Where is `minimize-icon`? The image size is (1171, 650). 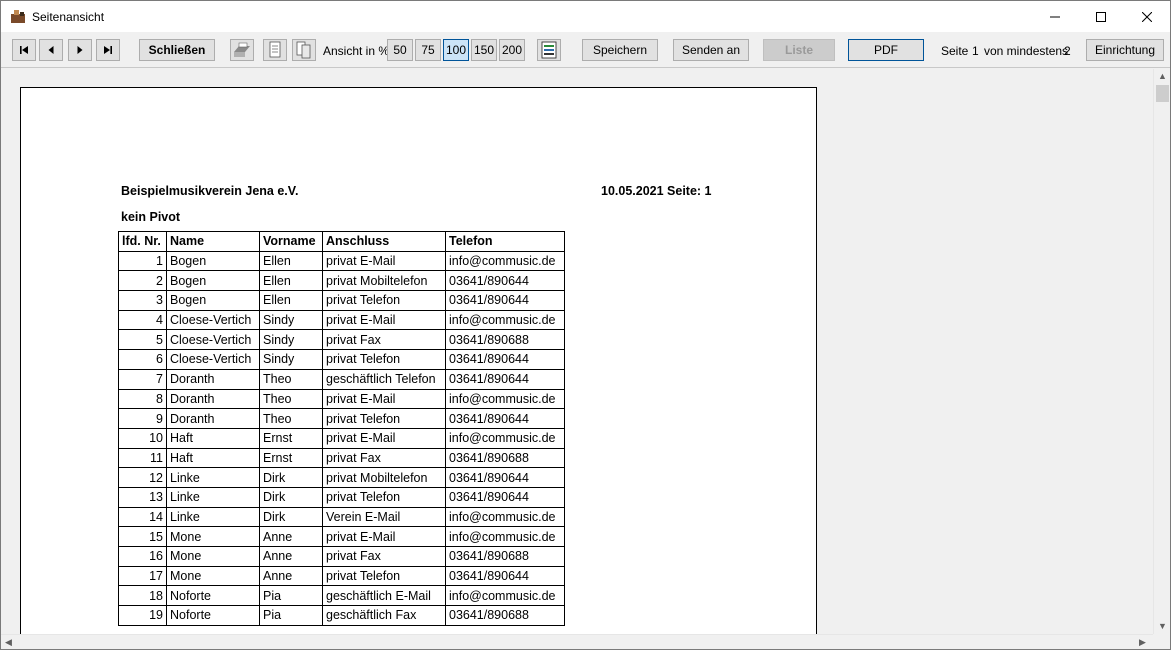 minimize-icon is located at coordinates (1055, 16).